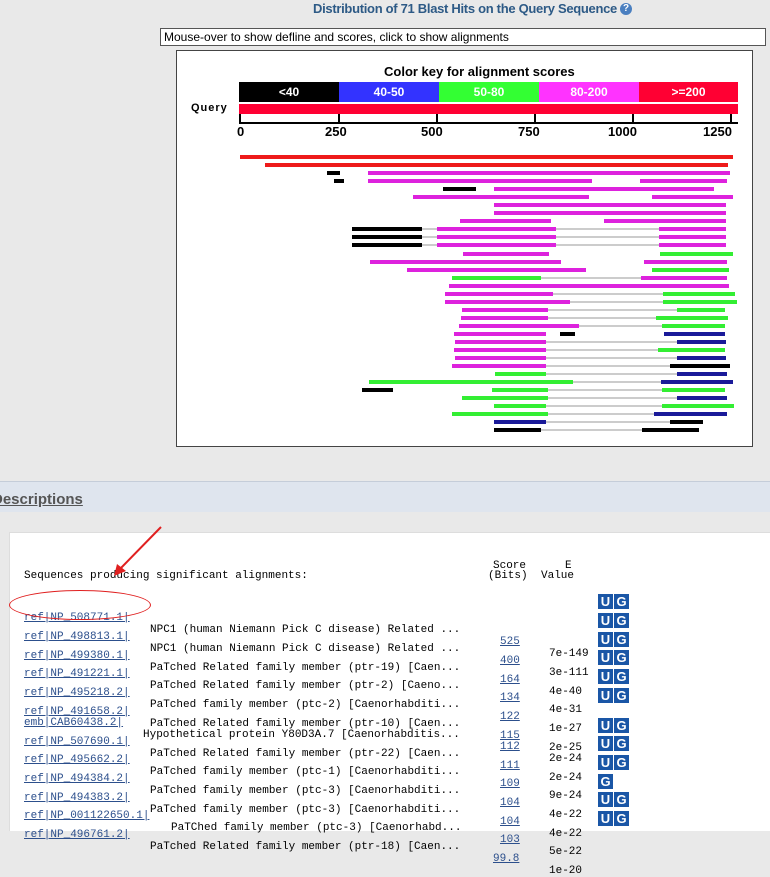 The height and width of the screenshot is (877, 770). I want to click on annotation-arrow-icon, so click(138, 551).